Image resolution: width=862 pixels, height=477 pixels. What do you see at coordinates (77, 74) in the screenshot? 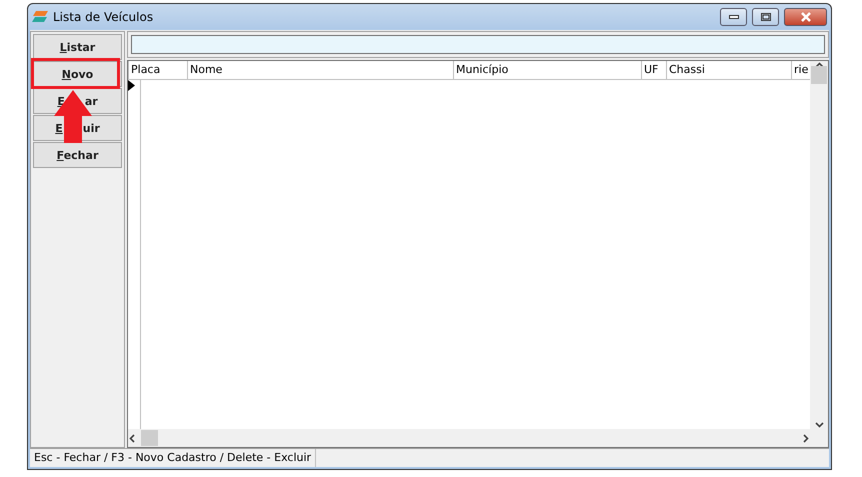
I see `action-button: Novo` at bounding box center [77, 74].